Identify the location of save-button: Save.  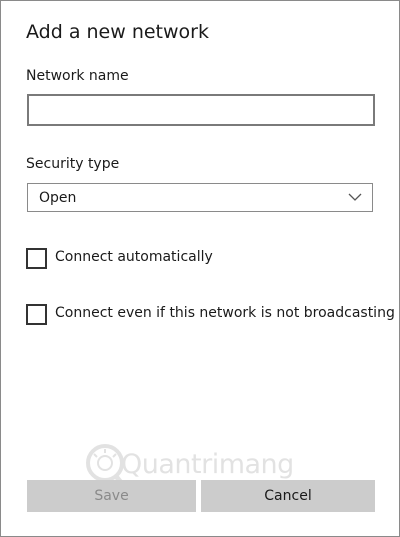
(111, 496).